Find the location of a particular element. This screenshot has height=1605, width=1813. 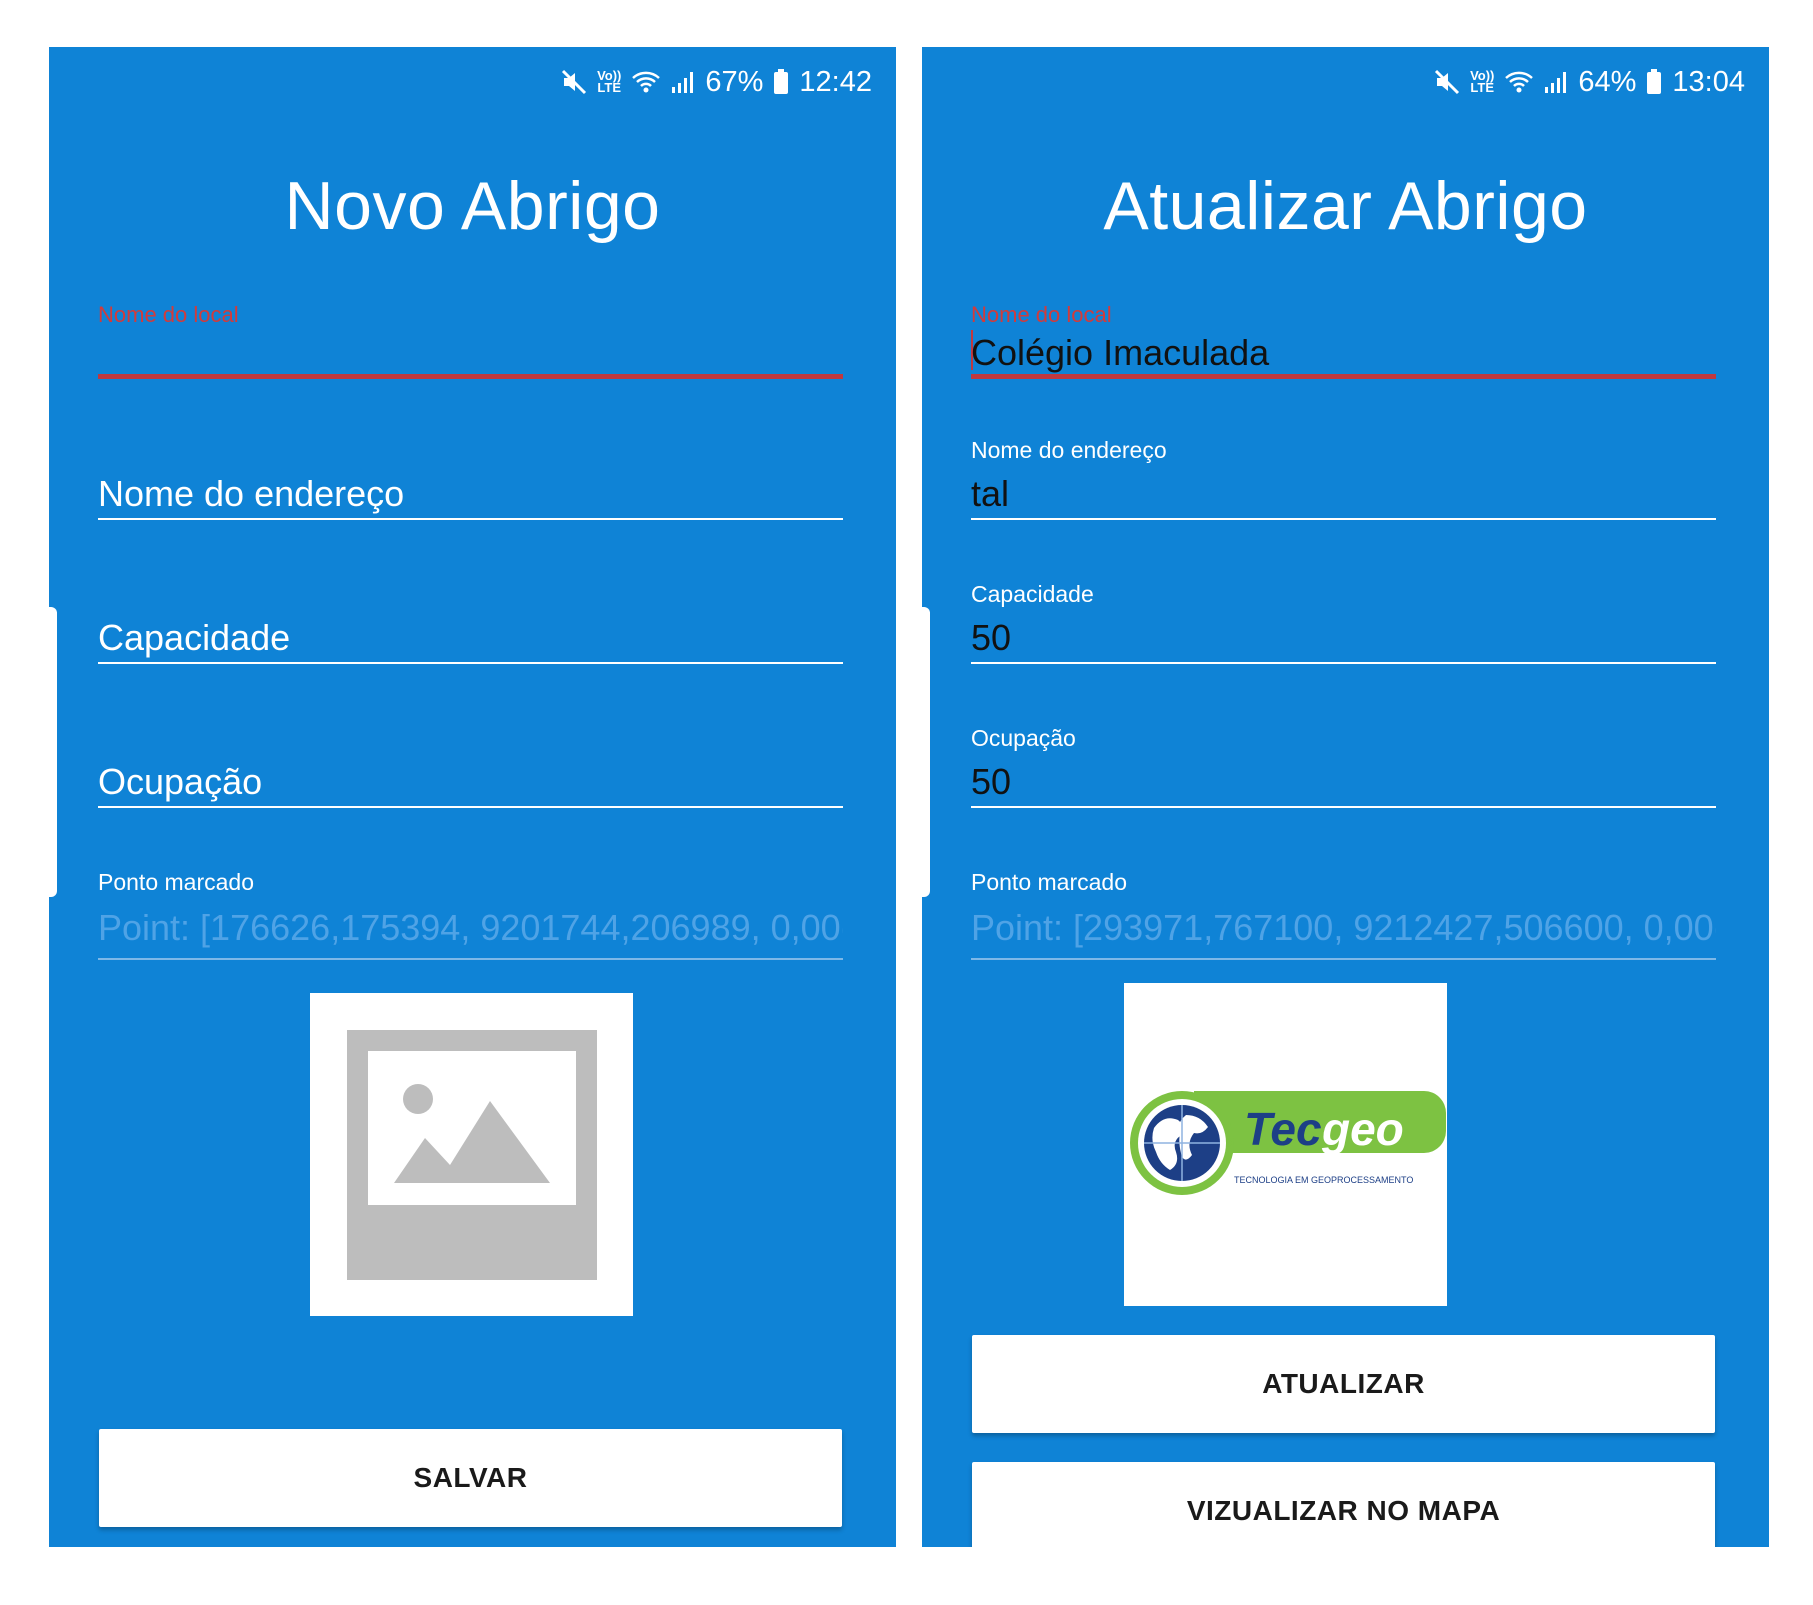

occupancy-value: 50 is located at coordinates (991, 781).